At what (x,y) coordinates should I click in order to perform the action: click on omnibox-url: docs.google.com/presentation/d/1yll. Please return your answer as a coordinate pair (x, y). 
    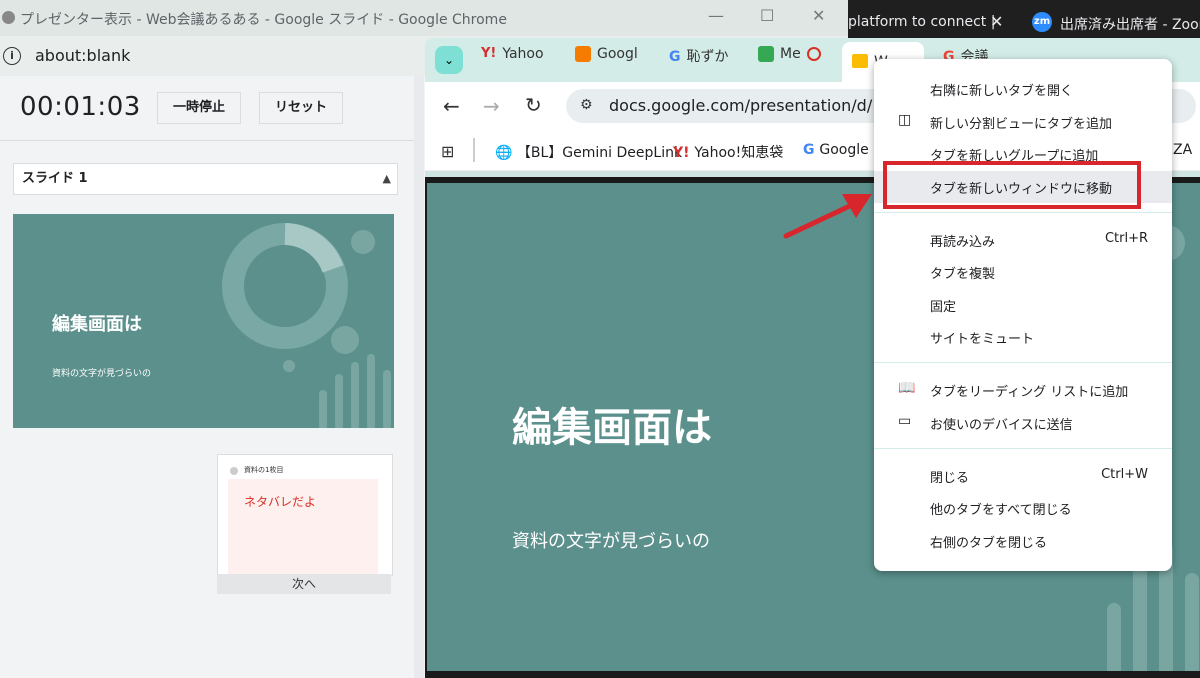
    Looking at the image, I should click on (755, 105).